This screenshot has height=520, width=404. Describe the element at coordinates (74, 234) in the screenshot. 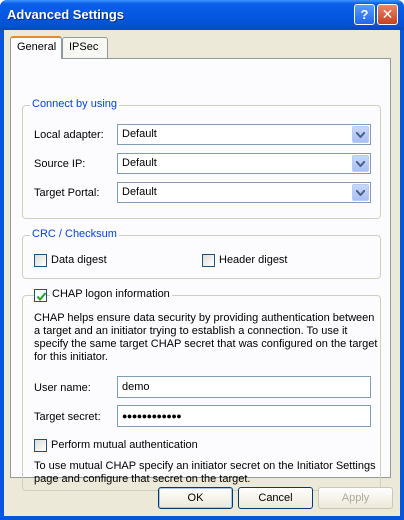

I see `crc-group-legend: CRC / Checksum` at that location.